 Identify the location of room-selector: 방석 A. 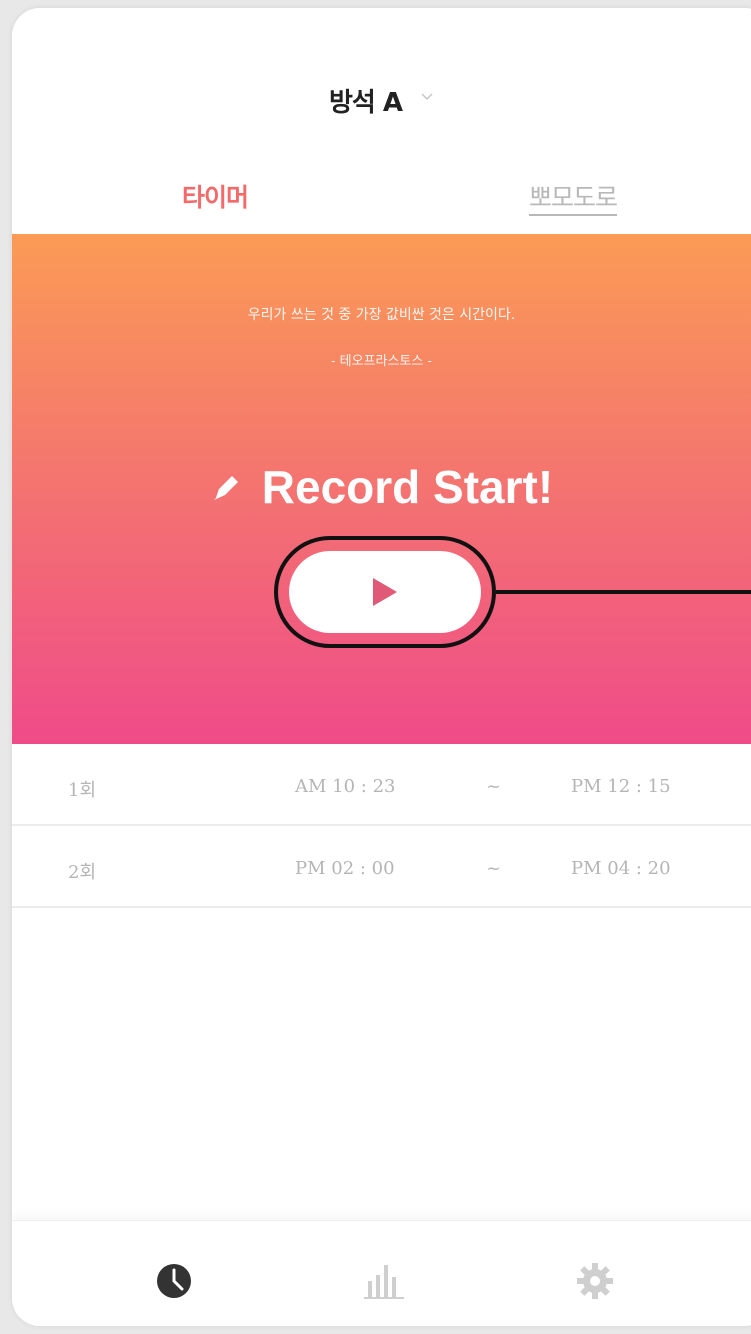
(381, 100).